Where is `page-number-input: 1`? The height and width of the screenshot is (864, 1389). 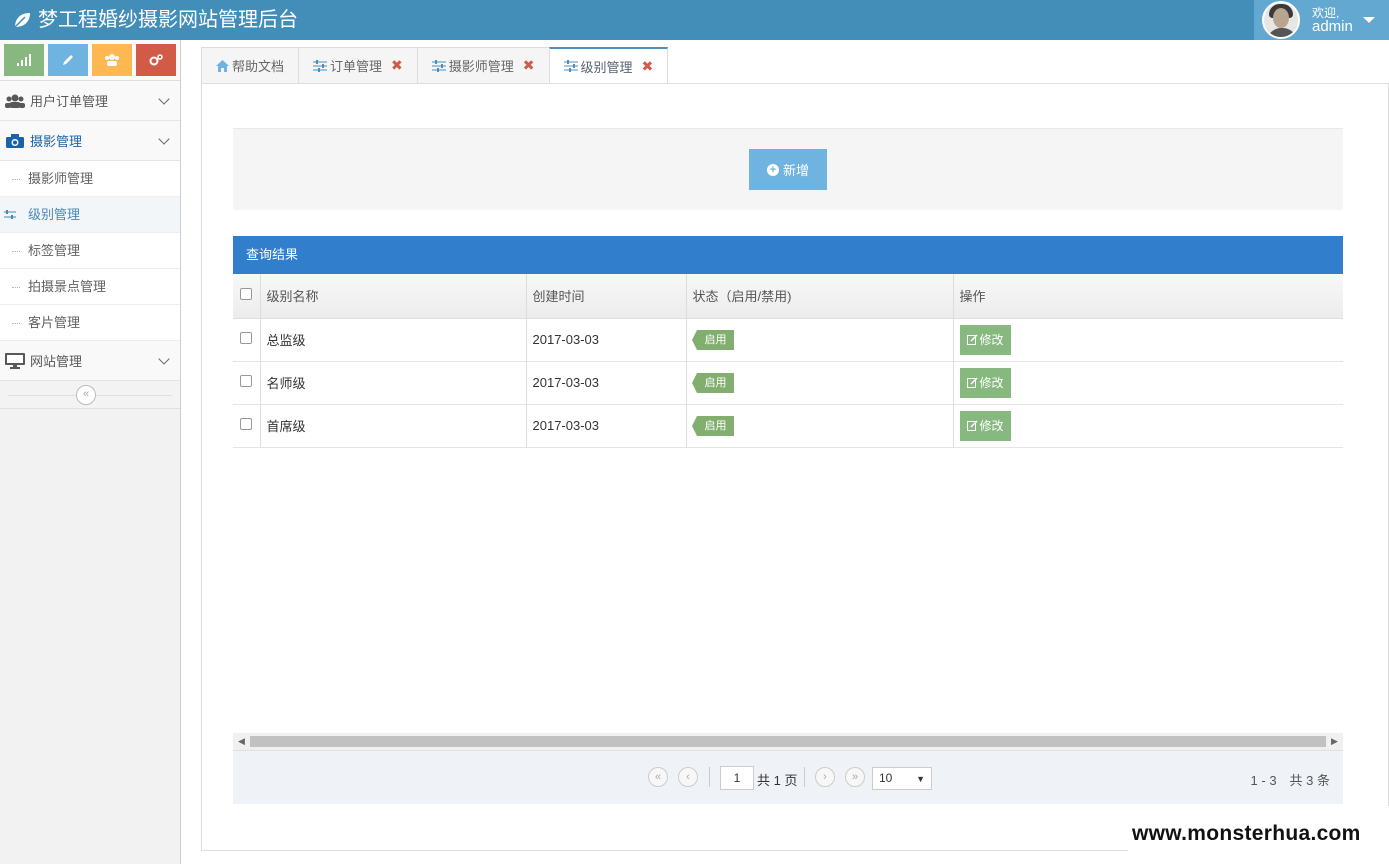
page-number-input: 1 is located at coordinates (737, 778).